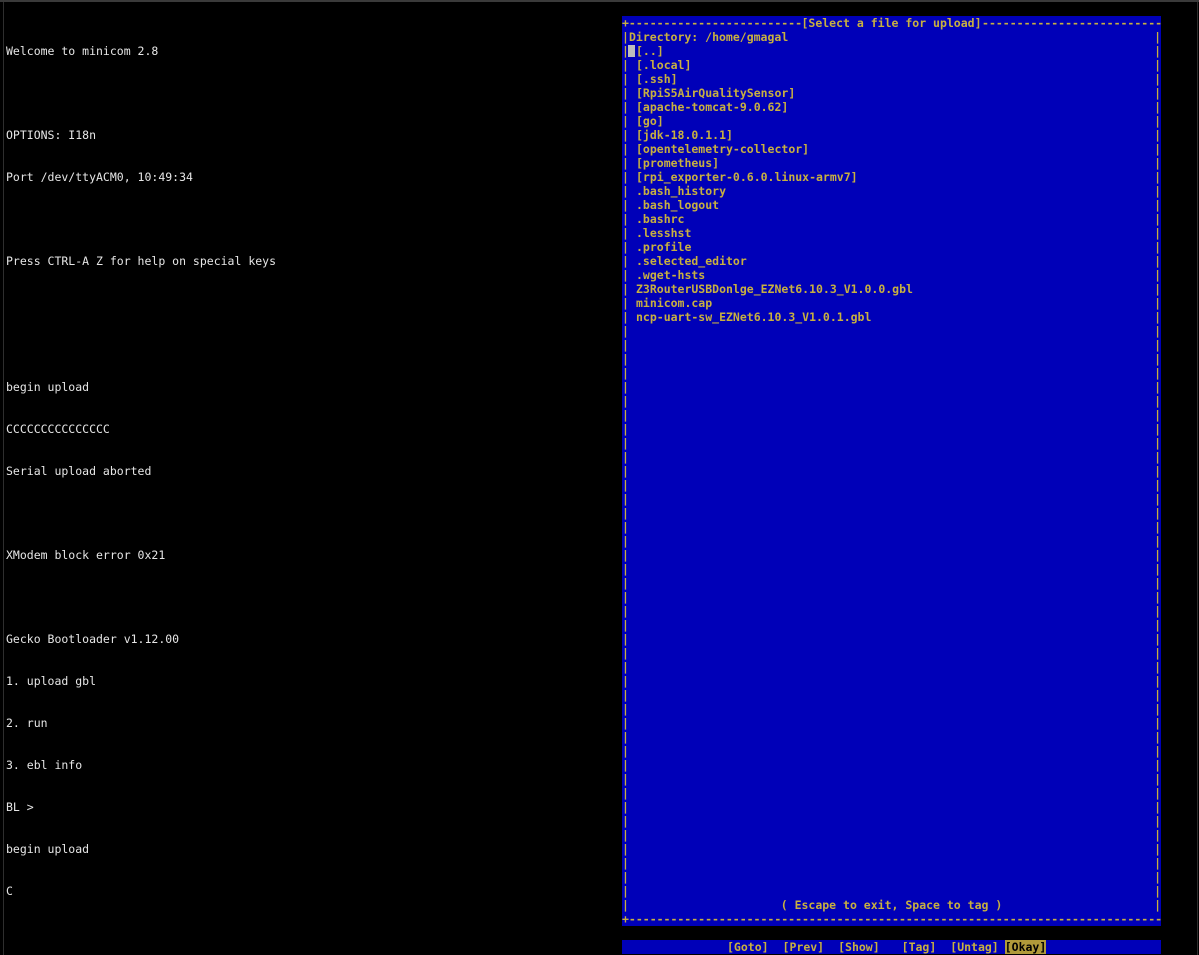  What do you see at coordinates (859, 947) in the screenshot?
I see `show-button: [Show]` at bounding box center [859, 947].